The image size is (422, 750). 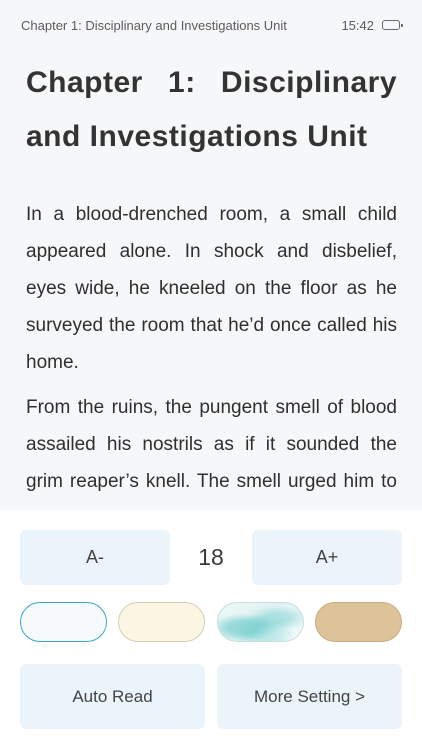 What do you see at coordinates (357, 25) in the screenshot?
I see `clock: 15:42` at bounding box center [357, 25].